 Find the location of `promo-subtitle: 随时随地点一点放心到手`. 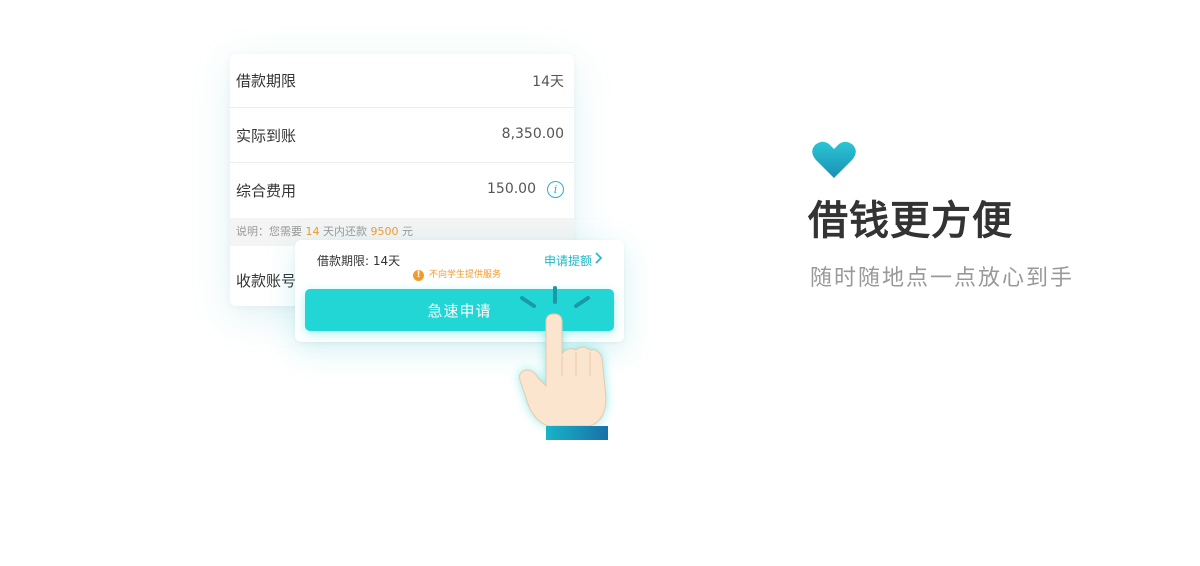

promo-subtitle: 随时随地点一点放心到手 is located at coordinates (942, 278).